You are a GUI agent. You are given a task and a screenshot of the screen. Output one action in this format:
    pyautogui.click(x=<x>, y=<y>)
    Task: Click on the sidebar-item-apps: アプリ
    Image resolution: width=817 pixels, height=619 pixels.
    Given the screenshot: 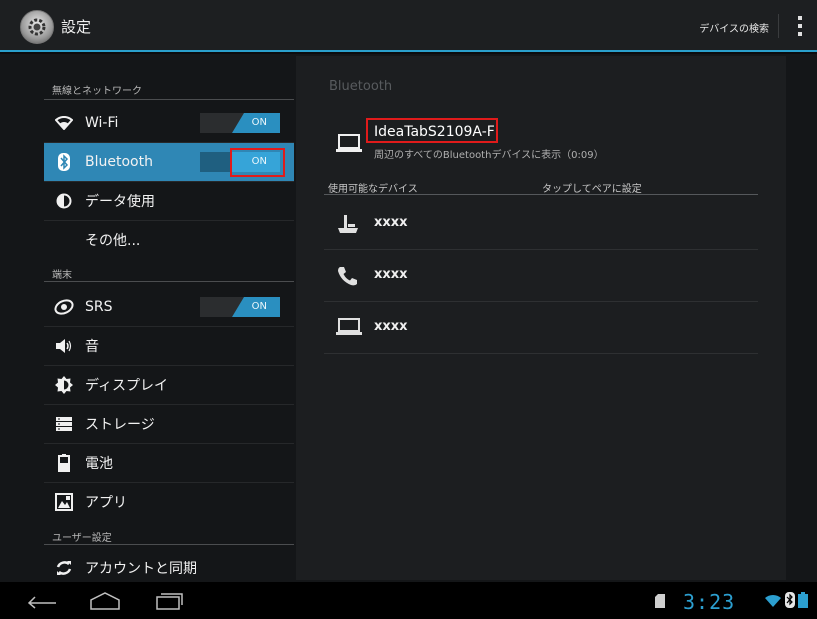 What is the action you would take?
    pyautogui.click(x=169, y=502)
    